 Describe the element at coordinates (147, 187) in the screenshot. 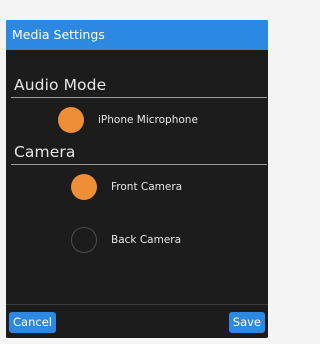

I see `radio-label-front-camera: Front Camera` at that location.